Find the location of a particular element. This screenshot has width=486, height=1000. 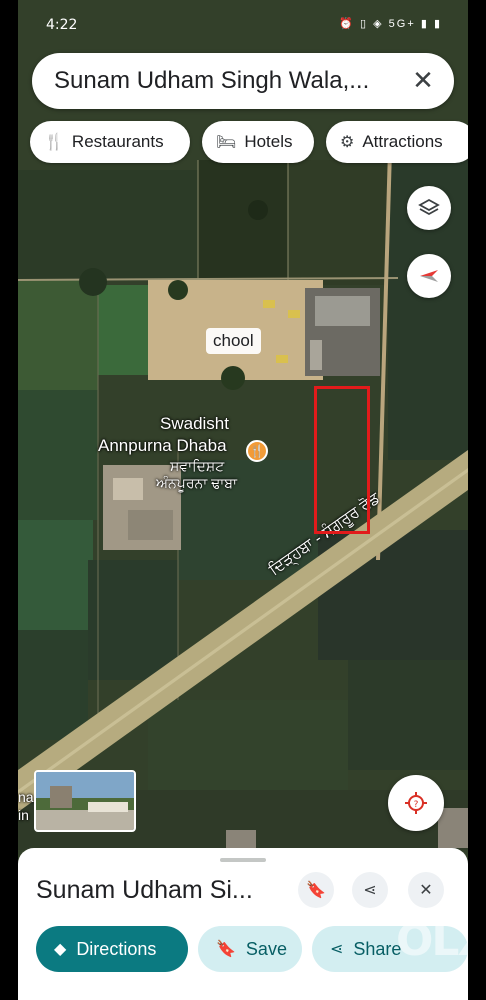

close-sheet-button: ✕ is located at coordinates (426, 890).